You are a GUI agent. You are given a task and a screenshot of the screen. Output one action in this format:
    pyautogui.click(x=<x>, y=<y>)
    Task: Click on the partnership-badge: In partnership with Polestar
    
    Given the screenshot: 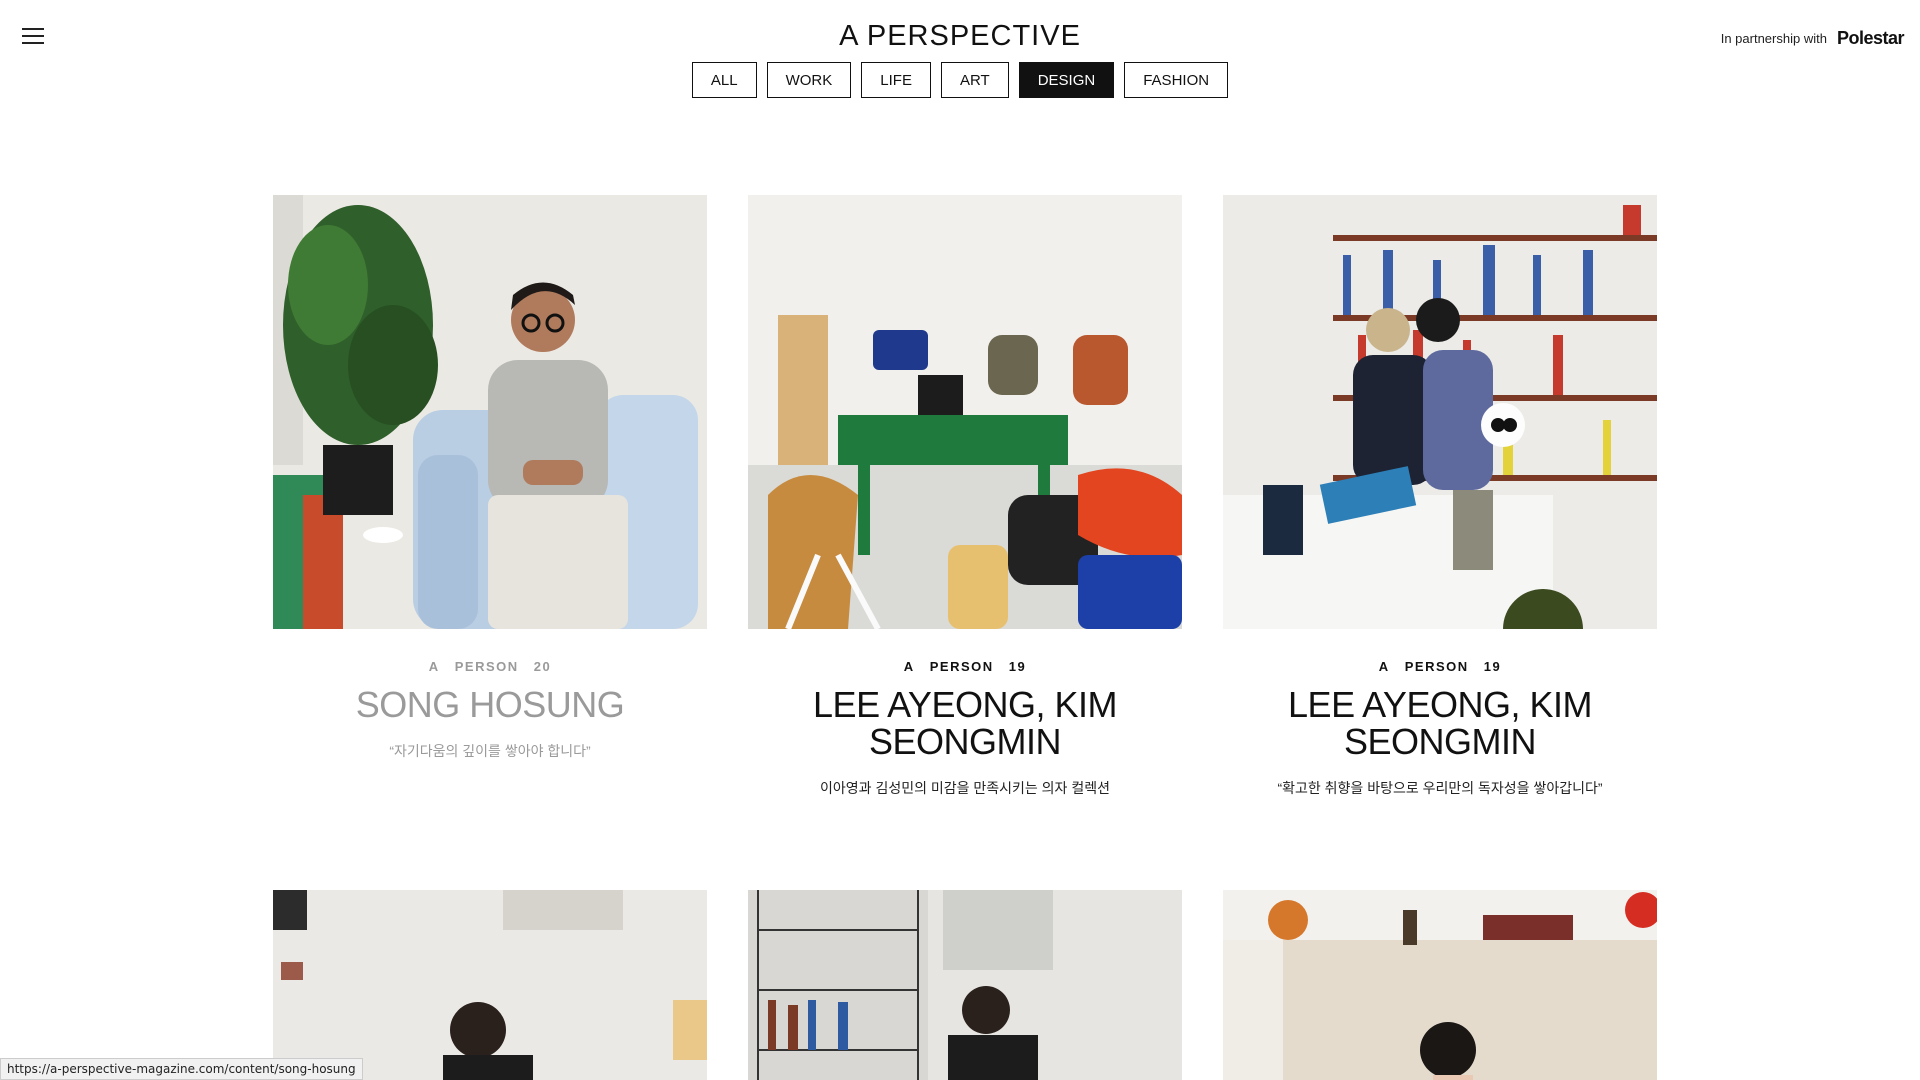 What is the action you would take?
    pyautogui.click(x=1812, y=38)
    